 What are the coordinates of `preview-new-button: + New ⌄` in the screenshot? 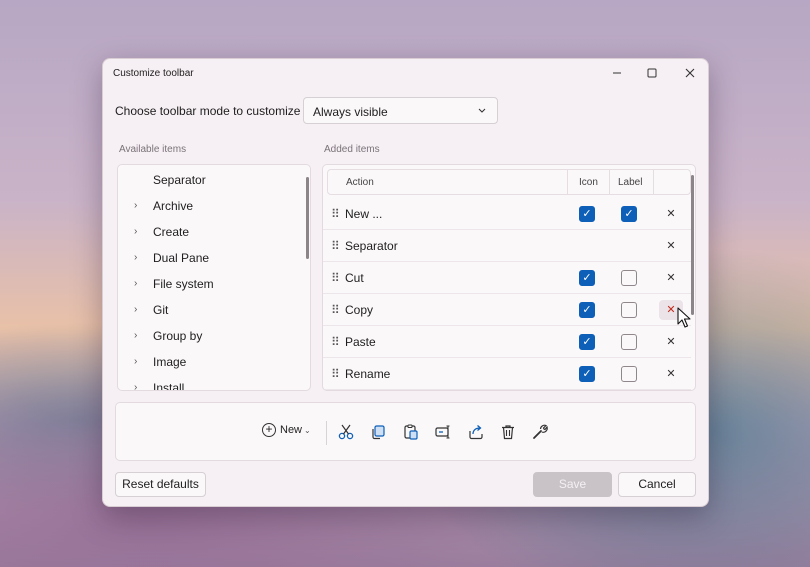 It's located at (286, 433).